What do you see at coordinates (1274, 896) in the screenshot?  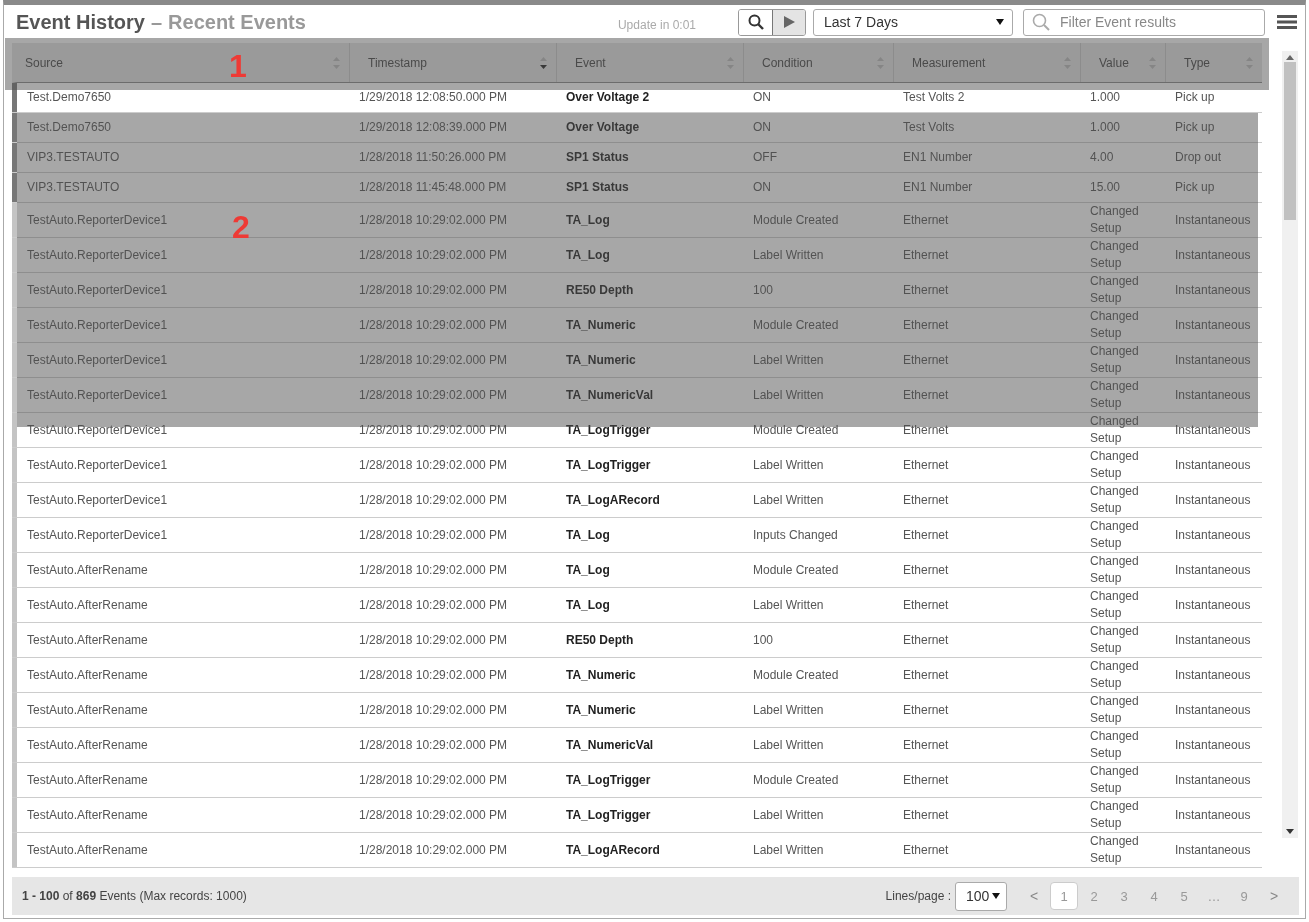 I see `page-nav-button: >` at bounding box center [1274, 896].